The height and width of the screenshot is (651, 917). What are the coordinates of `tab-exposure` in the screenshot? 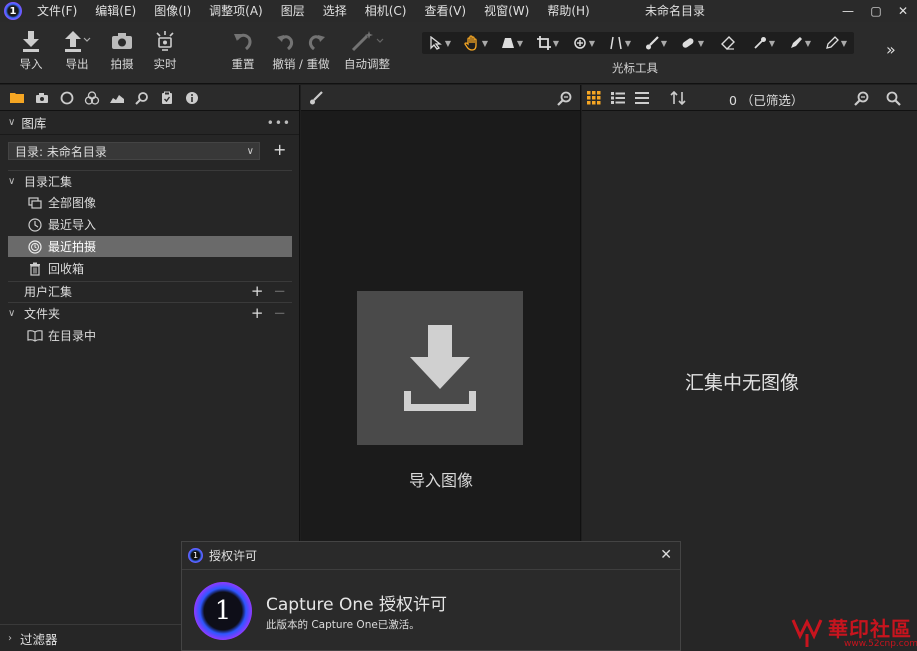 It's located at (116, 98).